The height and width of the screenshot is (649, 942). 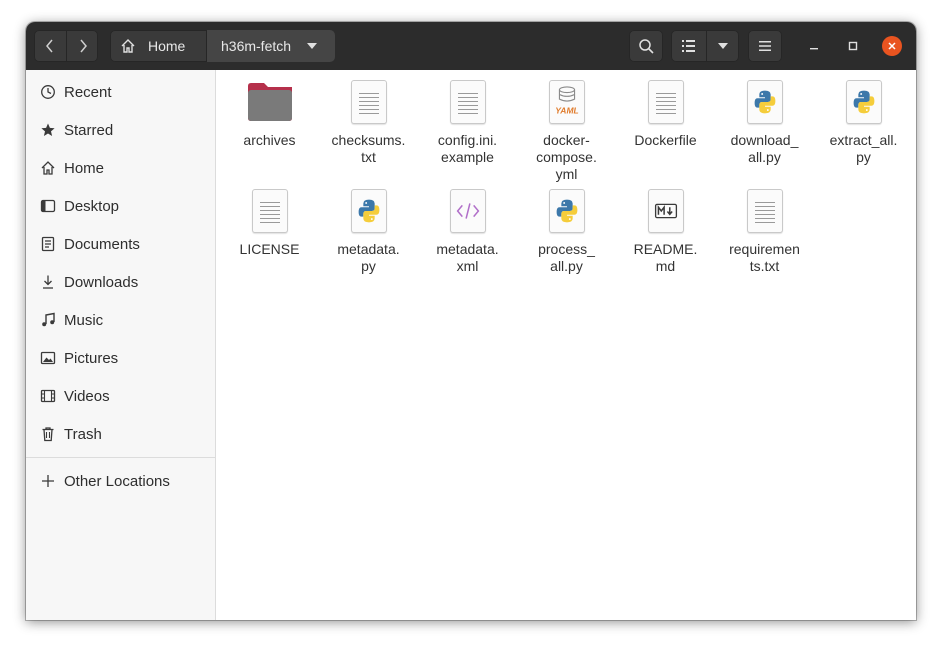 I want to click on file-name: archives, so click(x=269, y=140).